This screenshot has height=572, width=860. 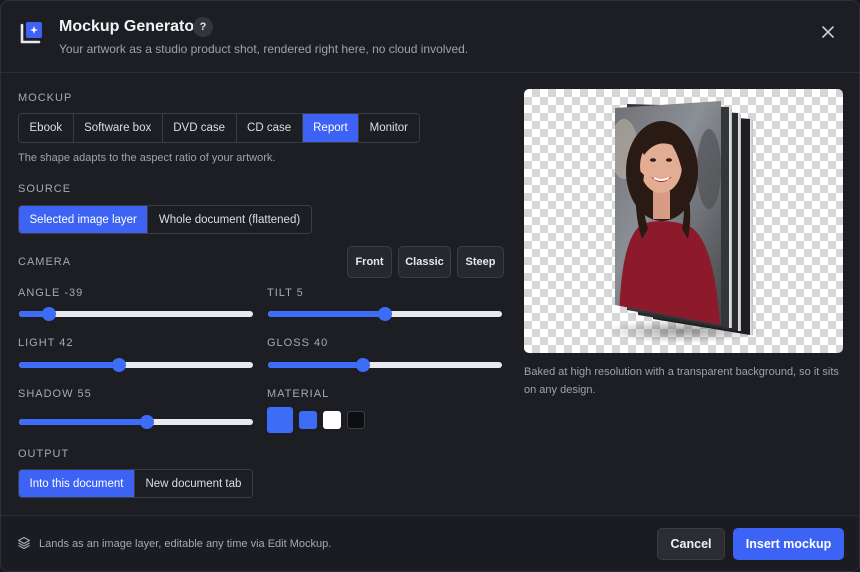 I want to click on close-button, so click(x=828, y=32).